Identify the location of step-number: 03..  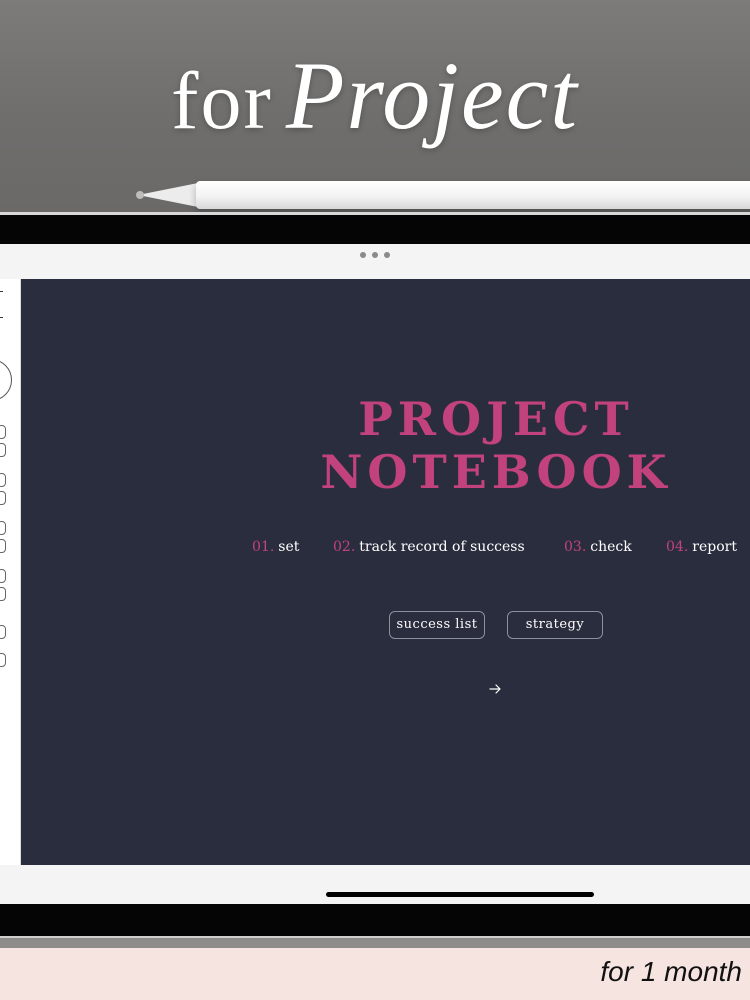
(575, 547).